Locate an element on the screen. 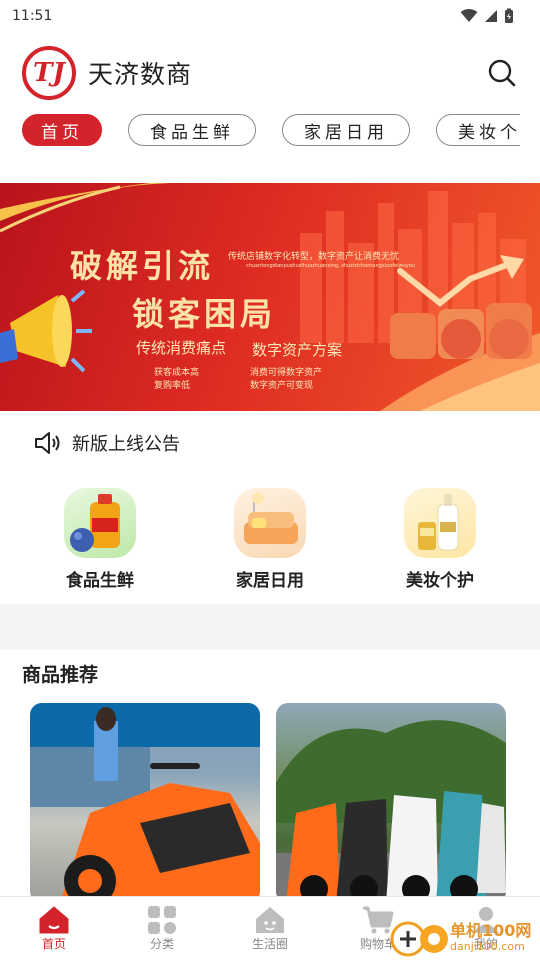 This screenshot has width=540, height=960. category-tabs: 首页 食品生鲜 家居日用 美妆个护 is located at coordinates (271, 130).